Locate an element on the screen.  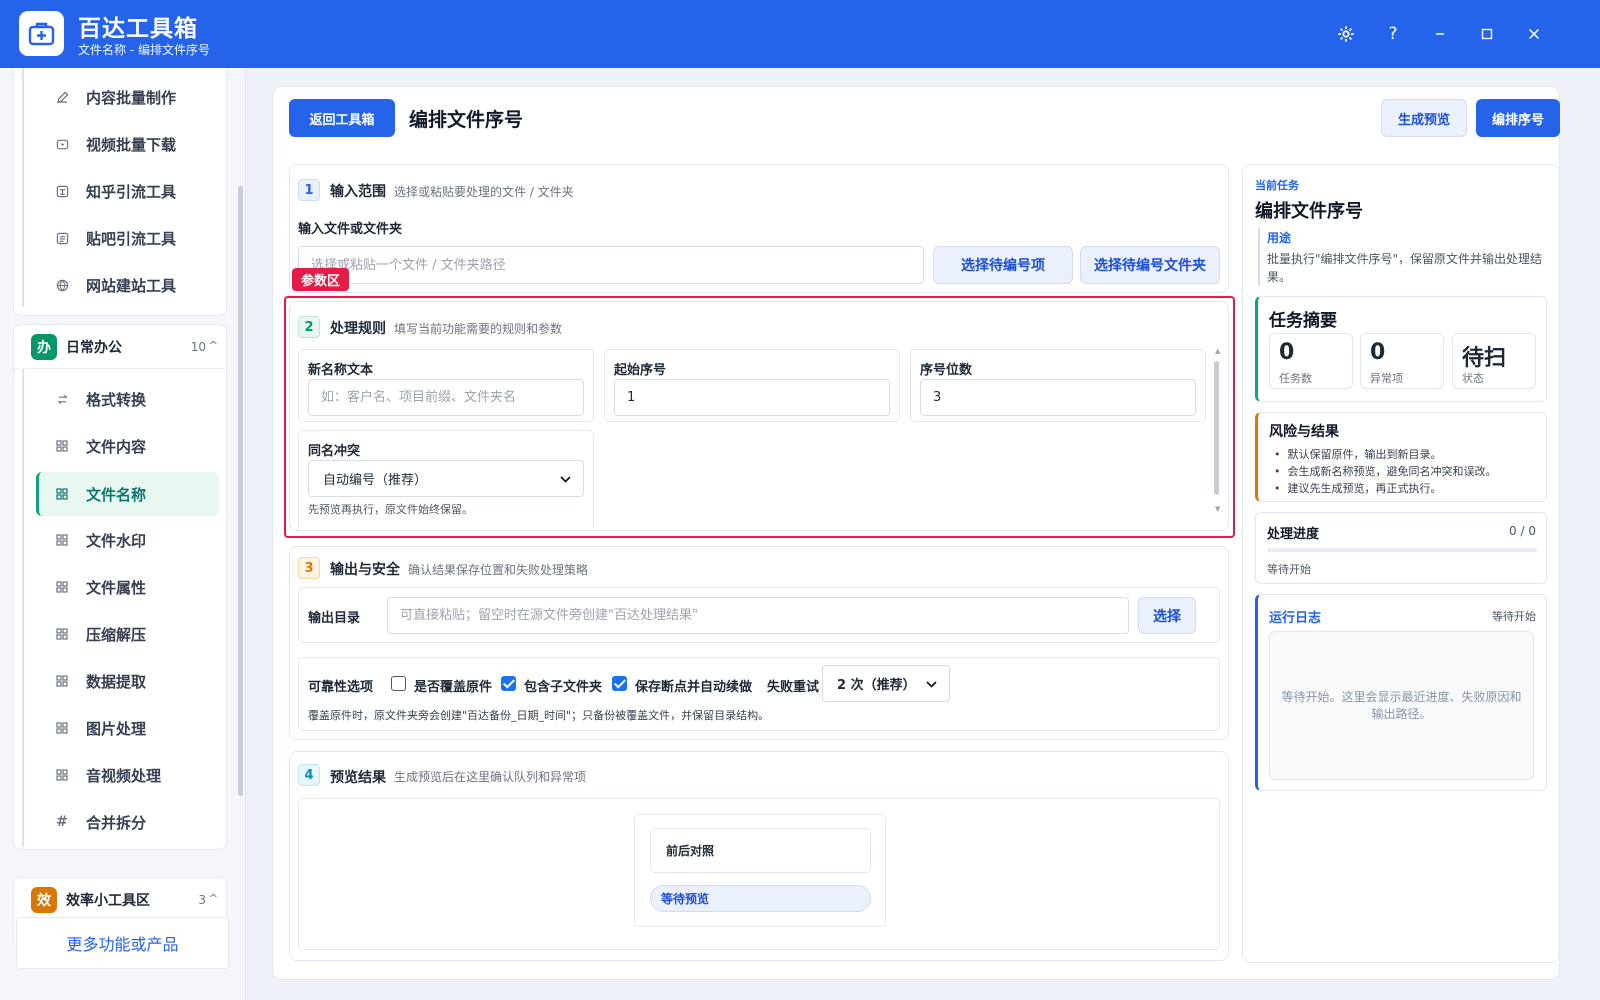
sidebar-item-label: 音视频处理 is located at coordinates (124, 775).